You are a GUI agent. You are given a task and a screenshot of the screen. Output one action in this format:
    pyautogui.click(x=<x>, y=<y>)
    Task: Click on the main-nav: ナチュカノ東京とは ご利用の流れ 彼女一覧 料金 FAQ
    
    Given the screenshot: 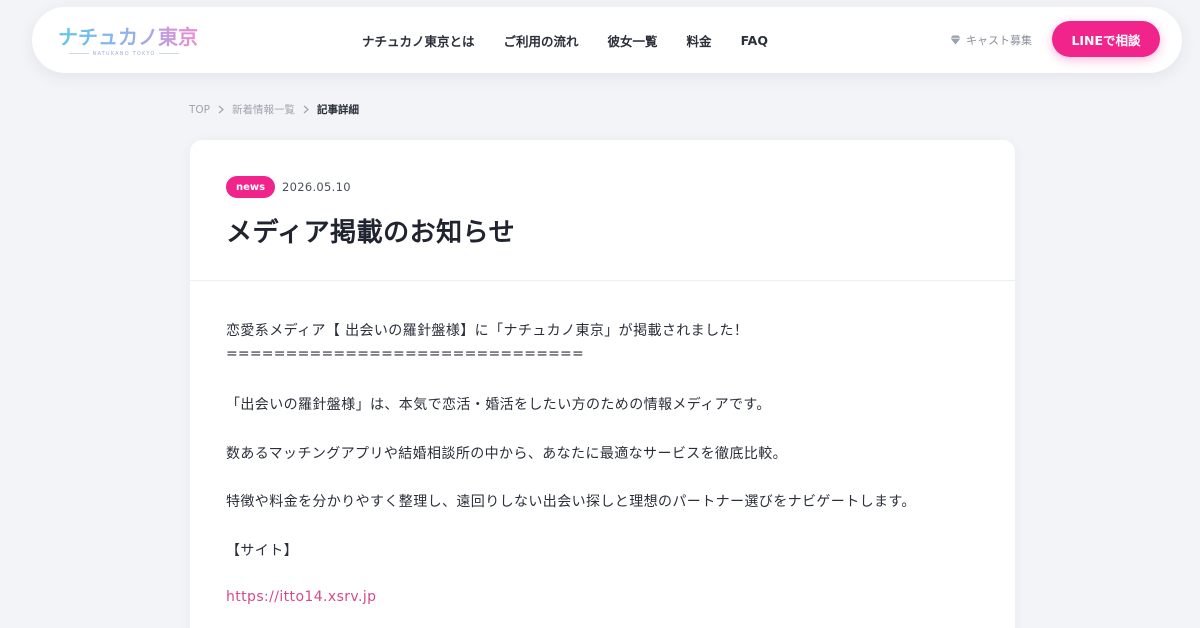 What is the action you would take?
    pyautogui.click(x=565, y=40)
    